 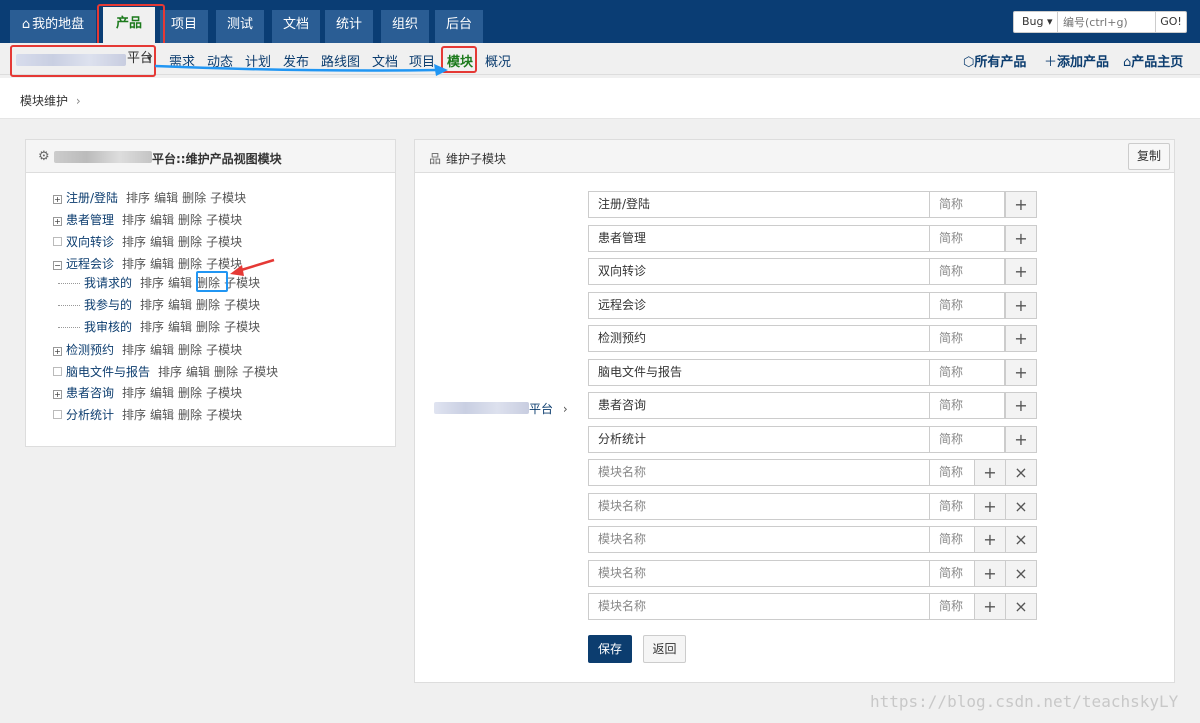 I want to click on copy-button: 复制, so click(x=1149, y=156).